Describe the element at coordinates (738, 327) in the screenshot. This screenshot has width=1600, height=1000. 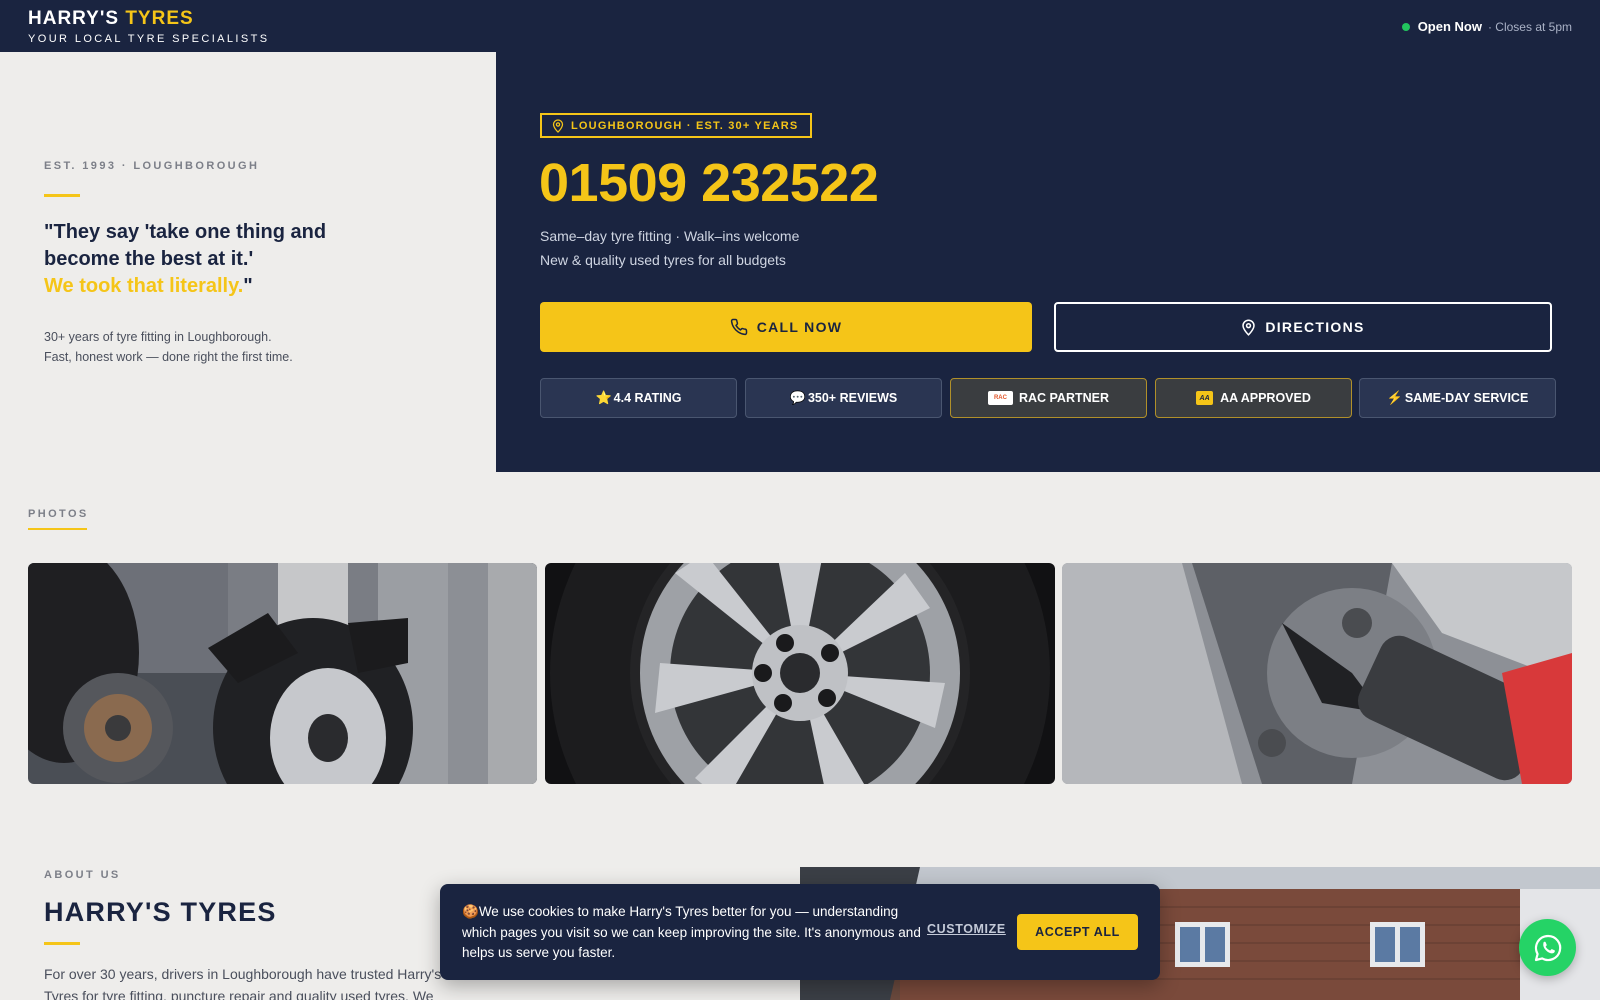
I see `phone-icon` at that location.